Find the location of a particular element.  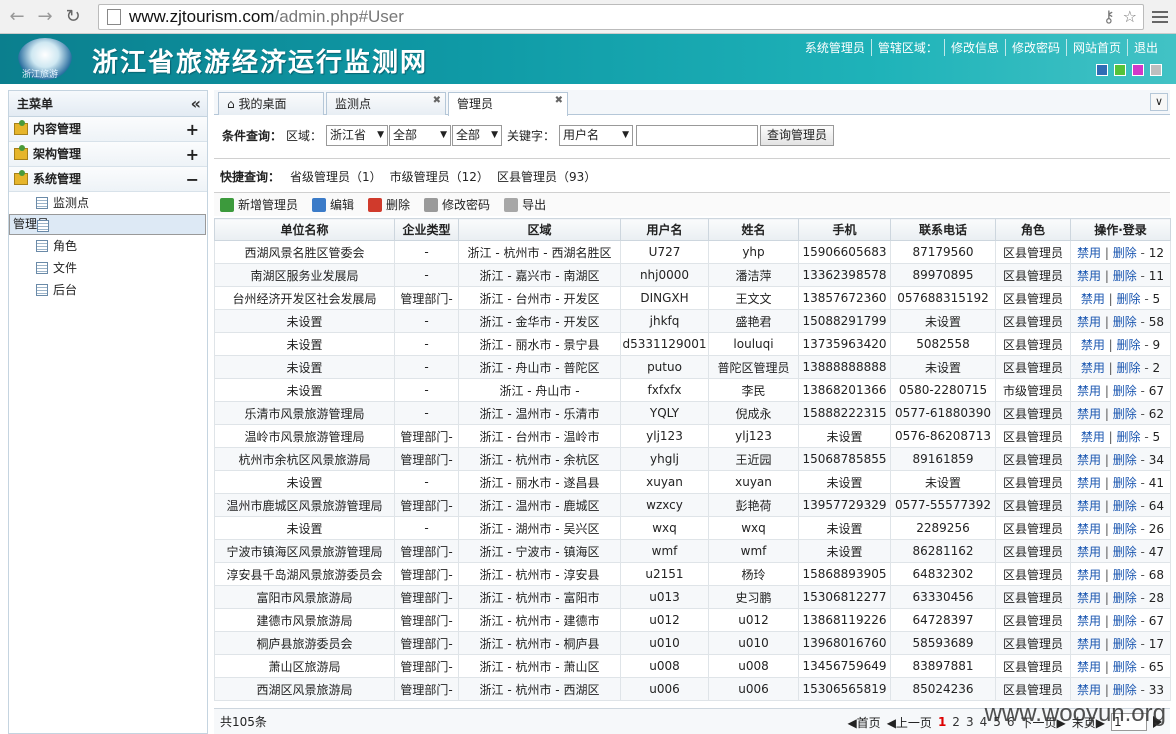

quick-province-admins: 省级管理员（1） is located at coordinates (336, 176).